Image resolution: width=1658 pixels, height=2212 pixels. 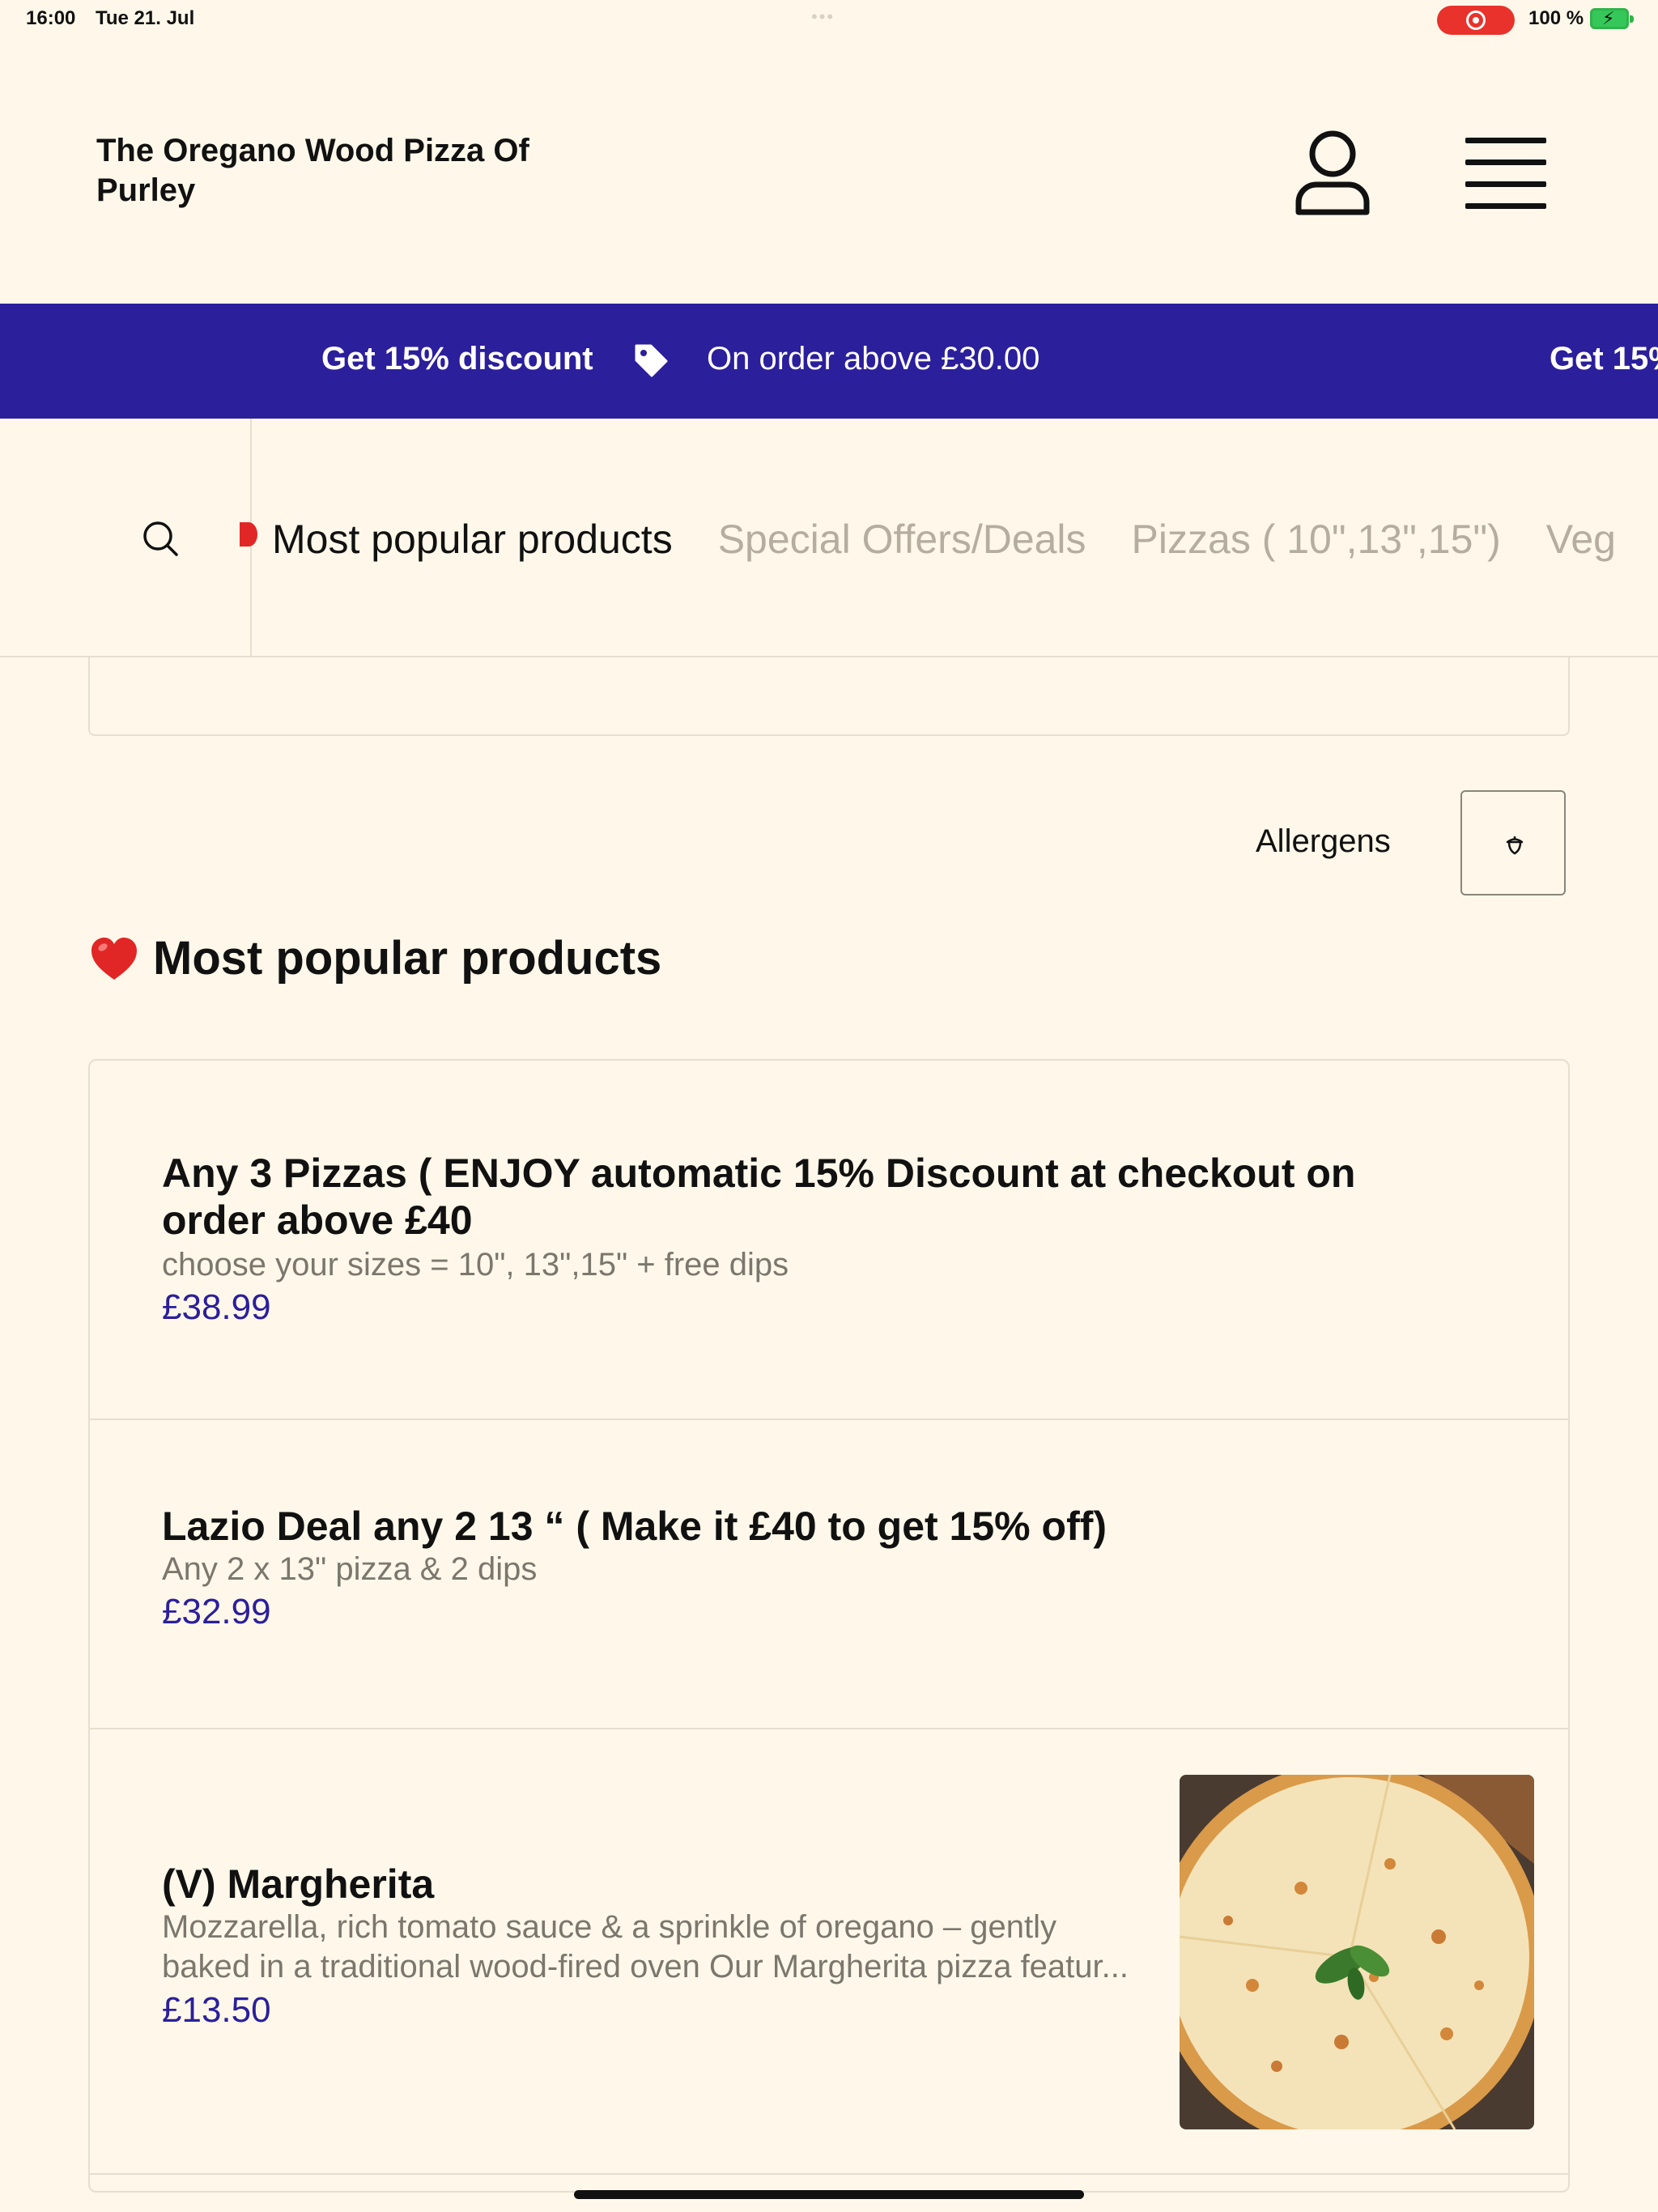 I want to click on price-tag-icon, so click(x=651, y=360).